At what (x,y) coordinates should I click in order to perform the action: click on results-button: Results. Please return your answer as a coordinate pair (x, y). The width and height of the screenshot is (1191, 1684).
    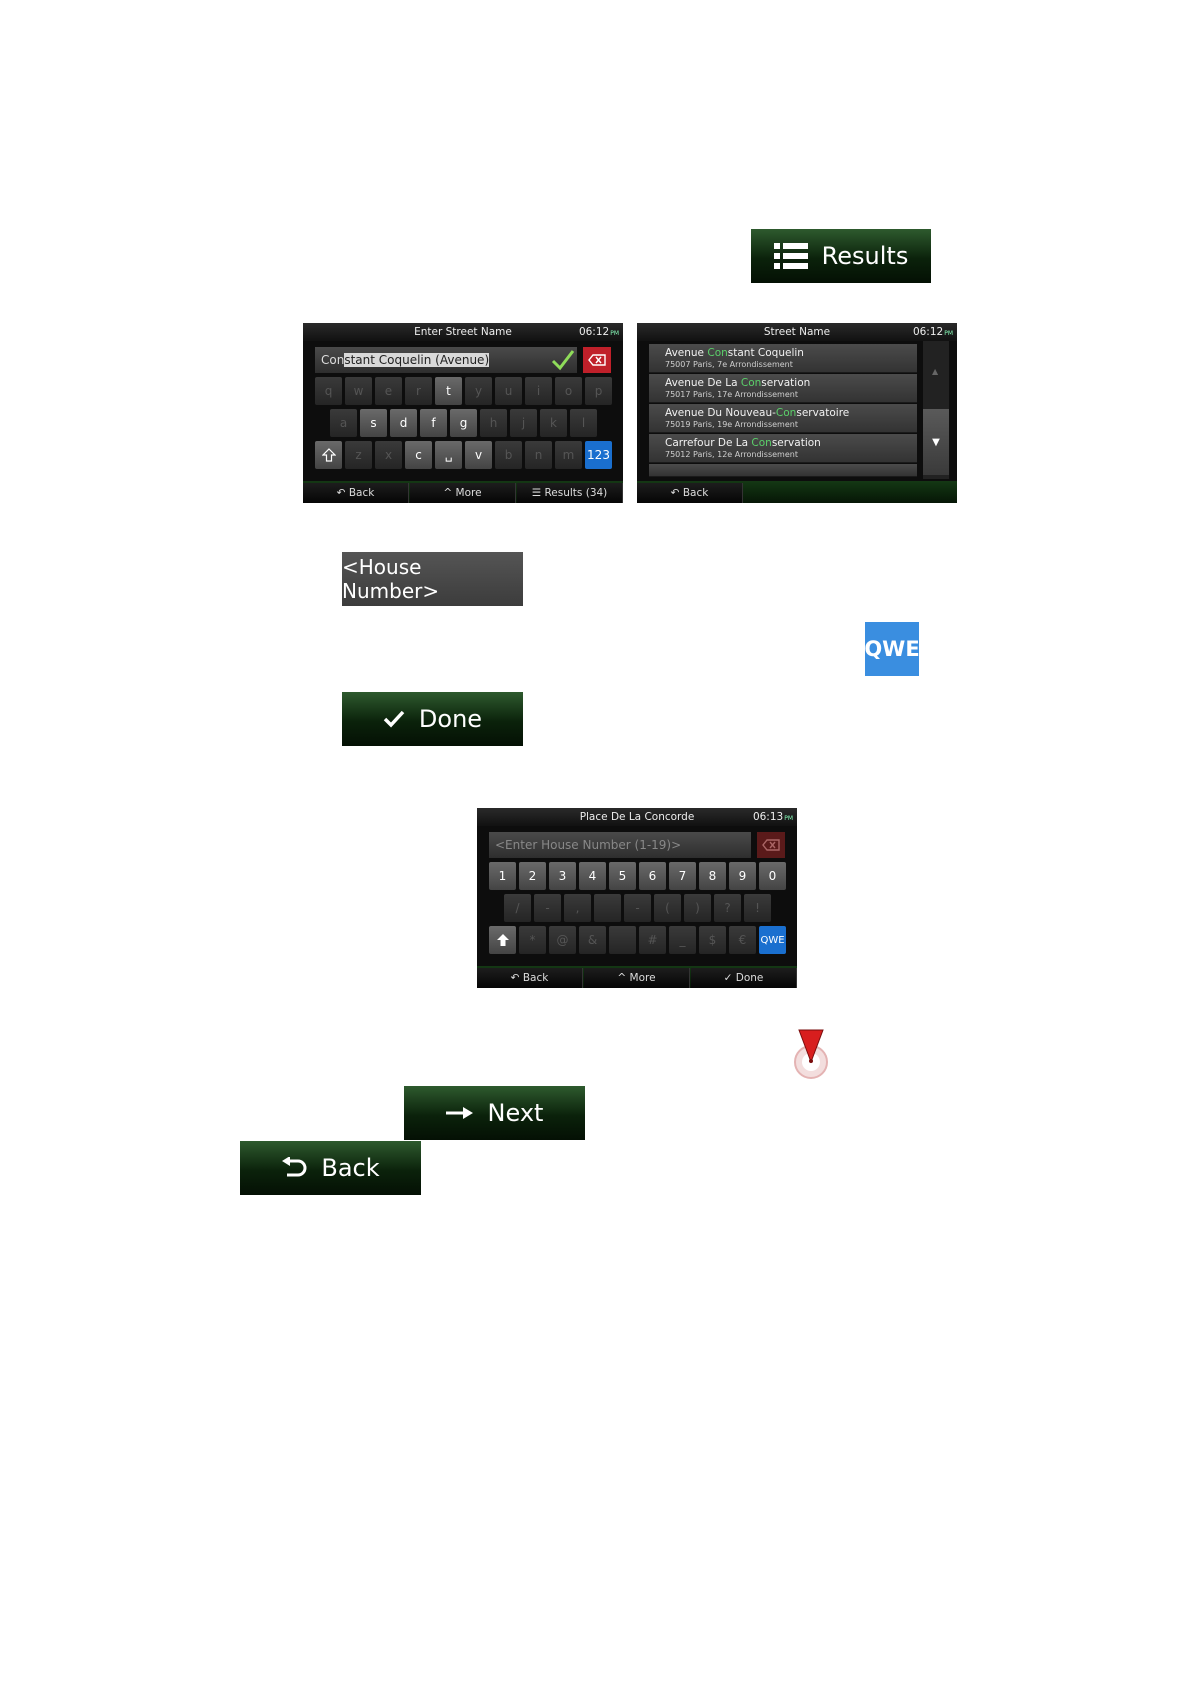
    Looking at the image, I should click on (841, 256).